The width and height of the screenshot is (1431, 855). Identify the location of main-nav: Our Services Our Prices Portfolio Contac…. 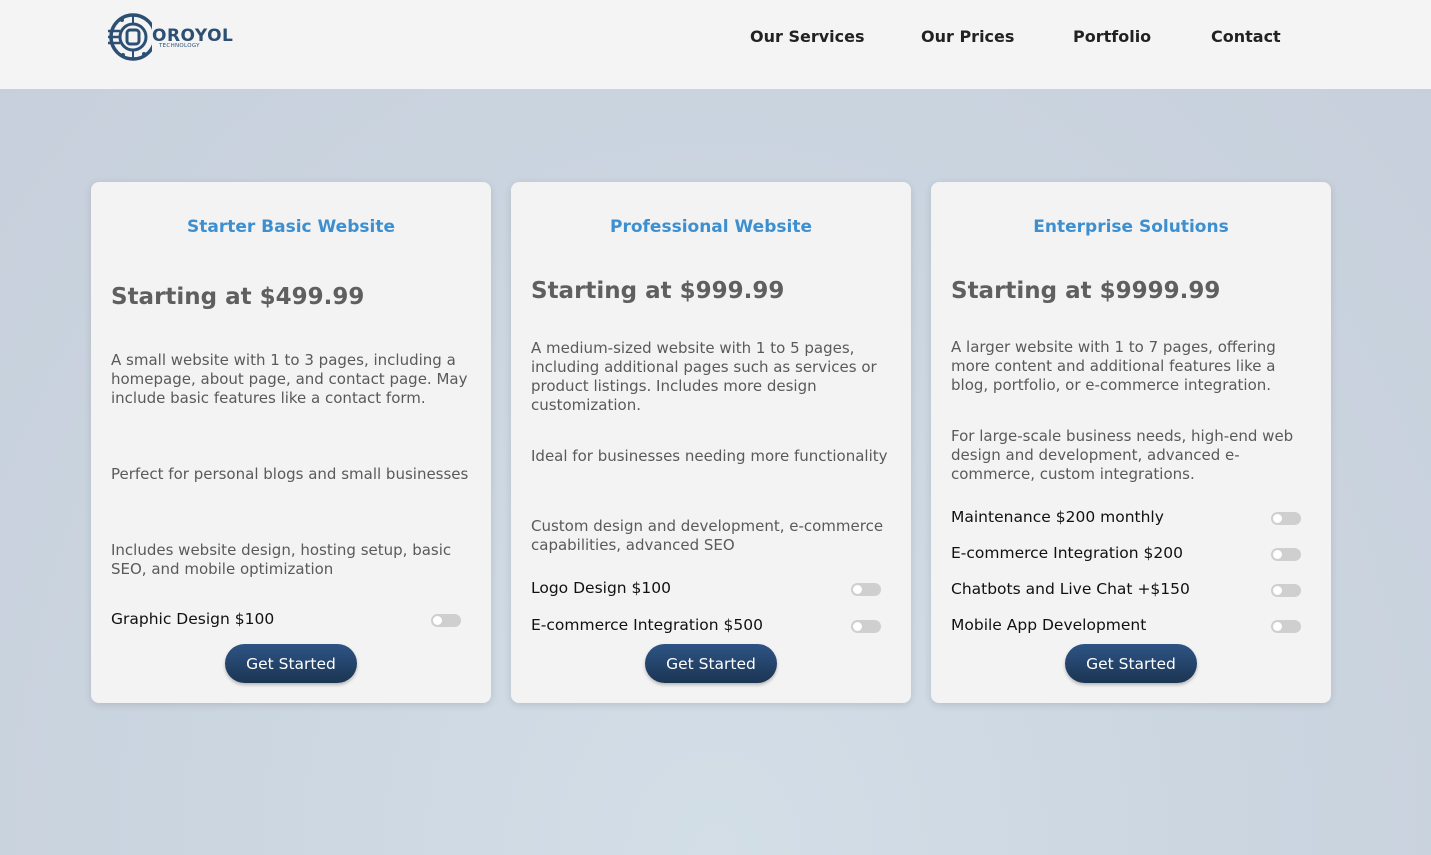
(715, 38).